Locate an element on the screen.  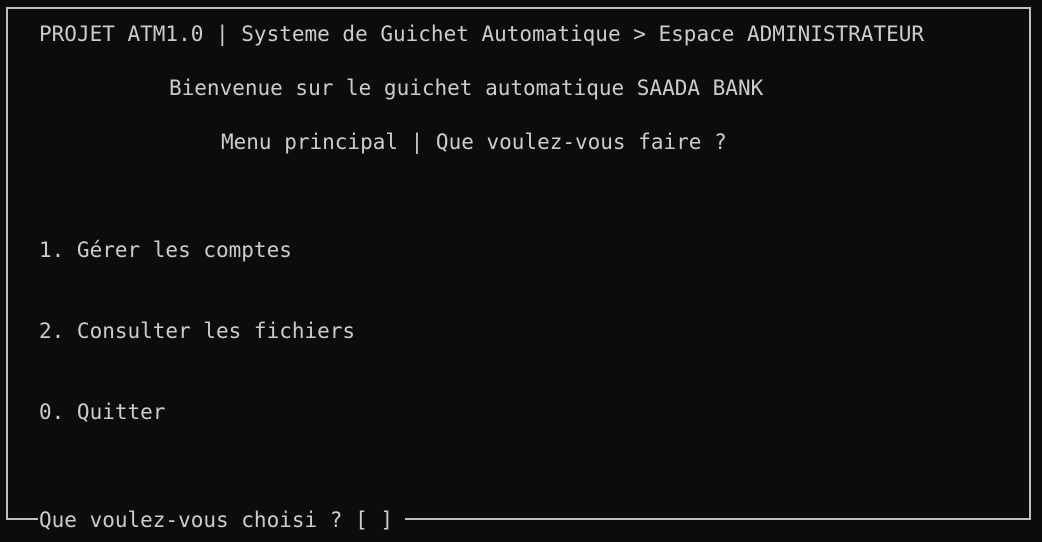
menu-heading: Menu principal | Que voulez-vous faire ? is located at coordinates (474, 142).